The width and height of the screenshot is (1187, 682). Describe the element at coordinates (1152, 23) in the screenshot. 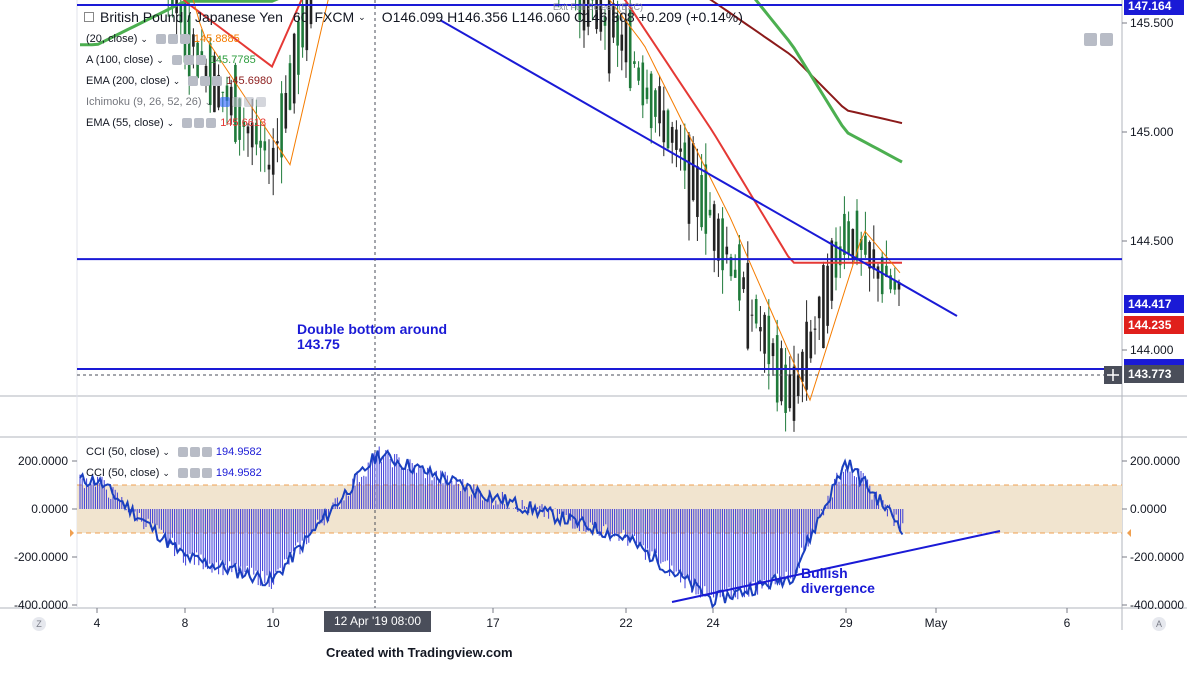

I see `price-tick-label: 145.500` at that location.